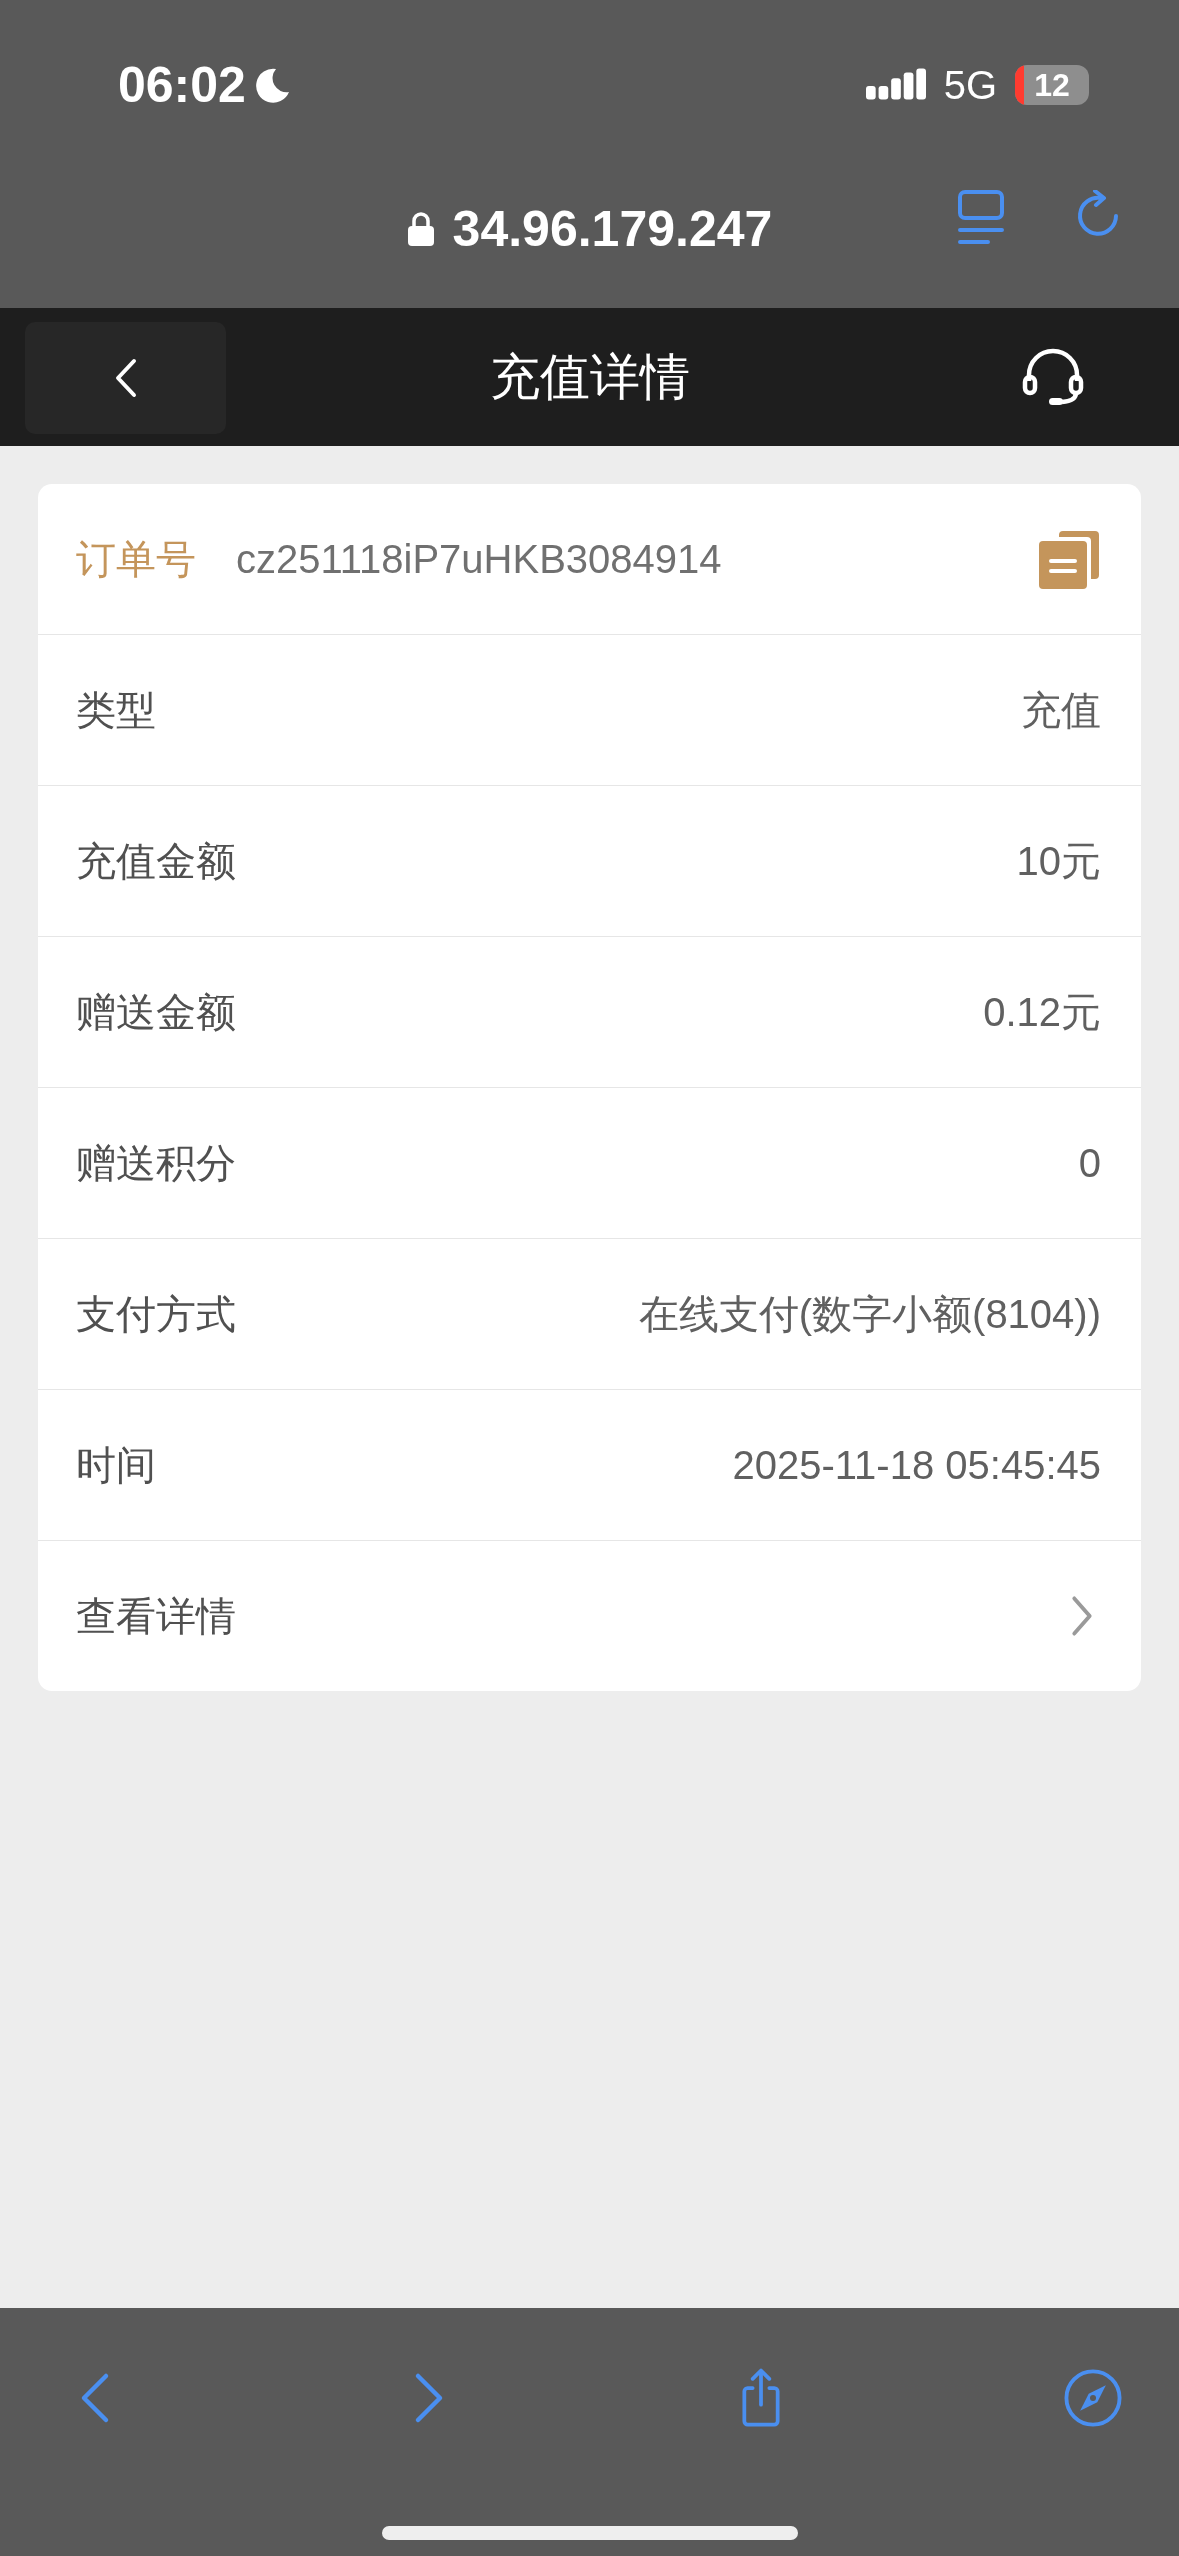 Image resolution: width=1179 pixels, height=2556 pixels. What do you see at coordinates (916, 1465) in the screenshot?
I see `field-value: 2025-11-18 05:45:45` at bounding box center [916, 1465].